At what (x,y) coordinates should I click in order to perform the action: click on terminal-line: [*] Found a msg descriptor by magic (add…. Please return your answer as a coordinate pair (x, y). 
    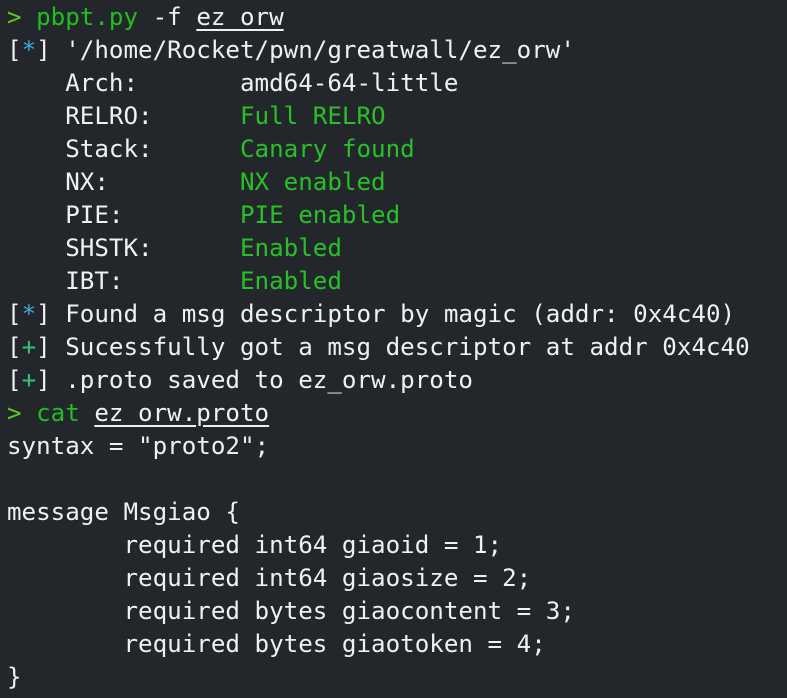
    Looking at the image, I should click on (397, 314).